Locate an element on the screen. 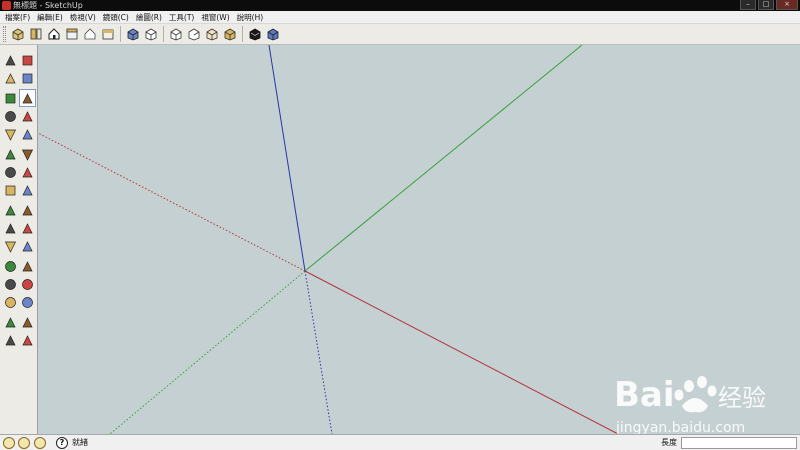  follow-me-tool is located at coordinates (27, 172).